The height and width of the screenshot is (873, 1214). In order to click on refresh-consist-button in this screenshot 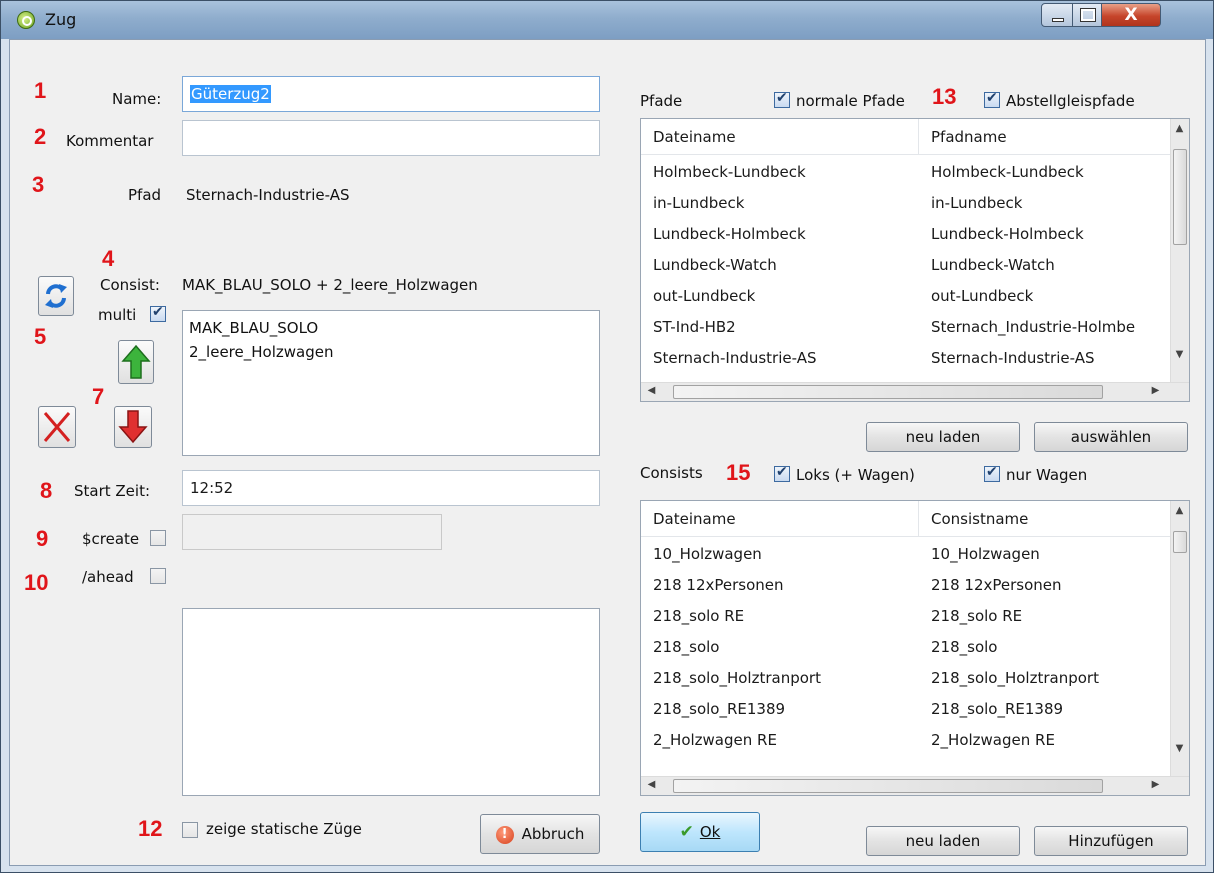, I will do `click(56, 296)`.